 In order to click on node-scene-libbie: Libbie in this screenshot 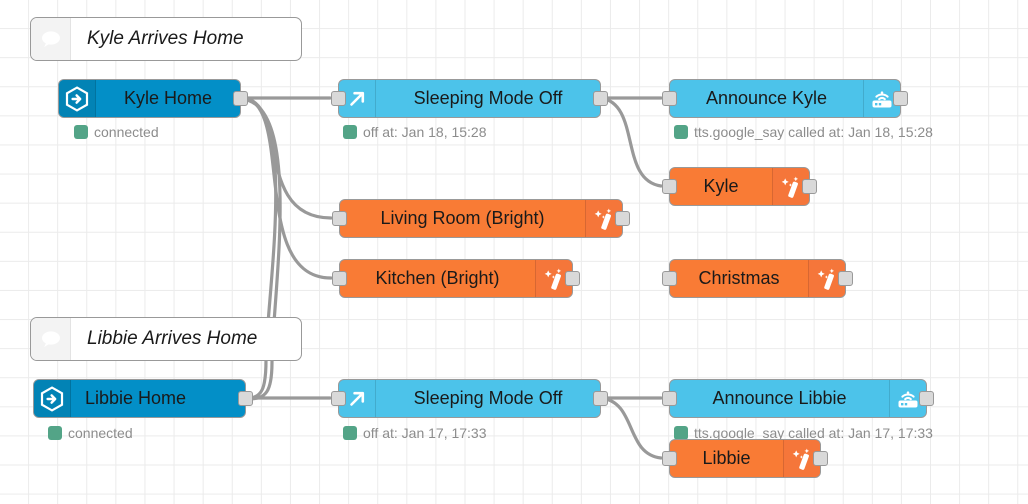, I will do `click(745, 458)`.